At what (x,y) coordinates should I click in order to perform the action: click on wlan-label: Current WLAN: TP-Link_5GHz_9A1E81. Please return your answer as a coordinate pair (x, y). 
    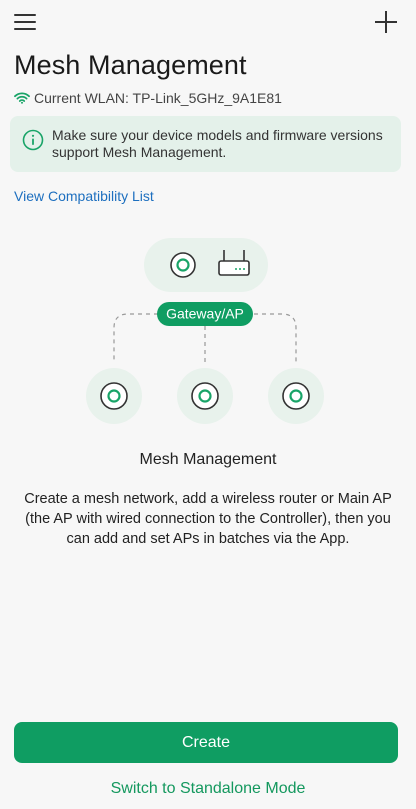
    Looking at the image, I should click on (158, 98).